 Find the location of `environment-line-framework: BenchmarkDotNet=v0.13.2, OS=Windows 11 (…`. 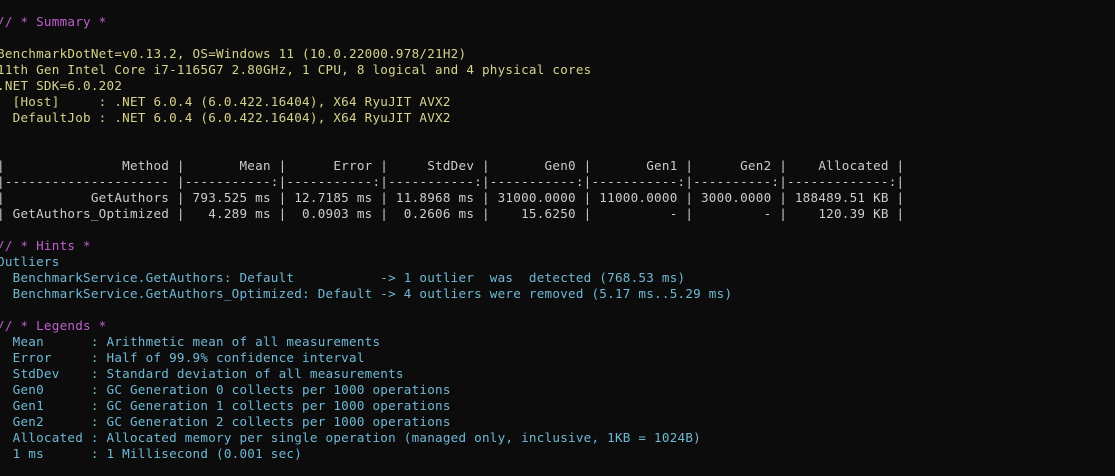

environment-line-framework: BenchmarkDotNet=v0.13.2, OS=Windows 11 (… is located at coordinates (233, 53).